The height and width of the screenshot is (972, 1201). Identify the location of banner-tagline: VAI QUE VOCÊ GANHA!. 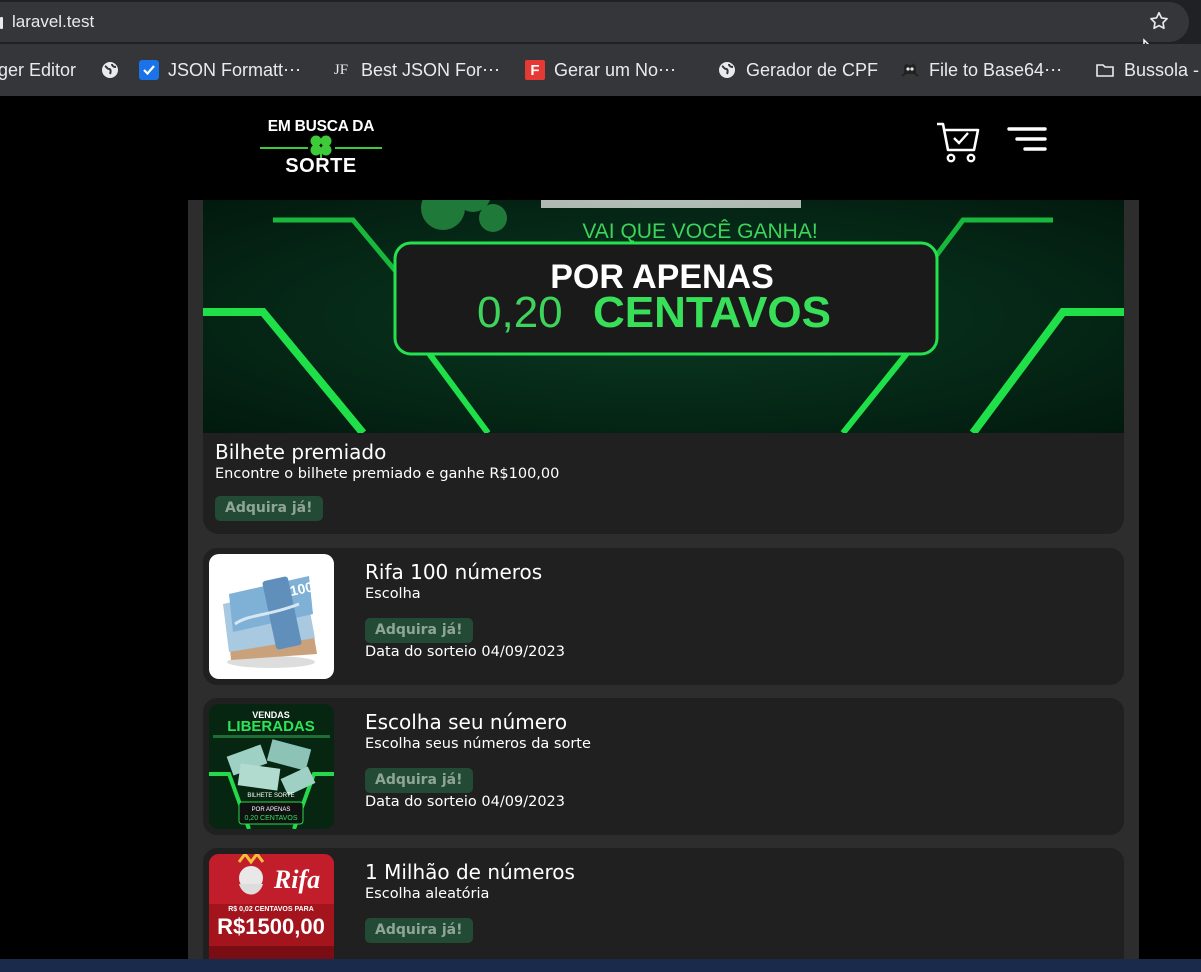
(699, 231).